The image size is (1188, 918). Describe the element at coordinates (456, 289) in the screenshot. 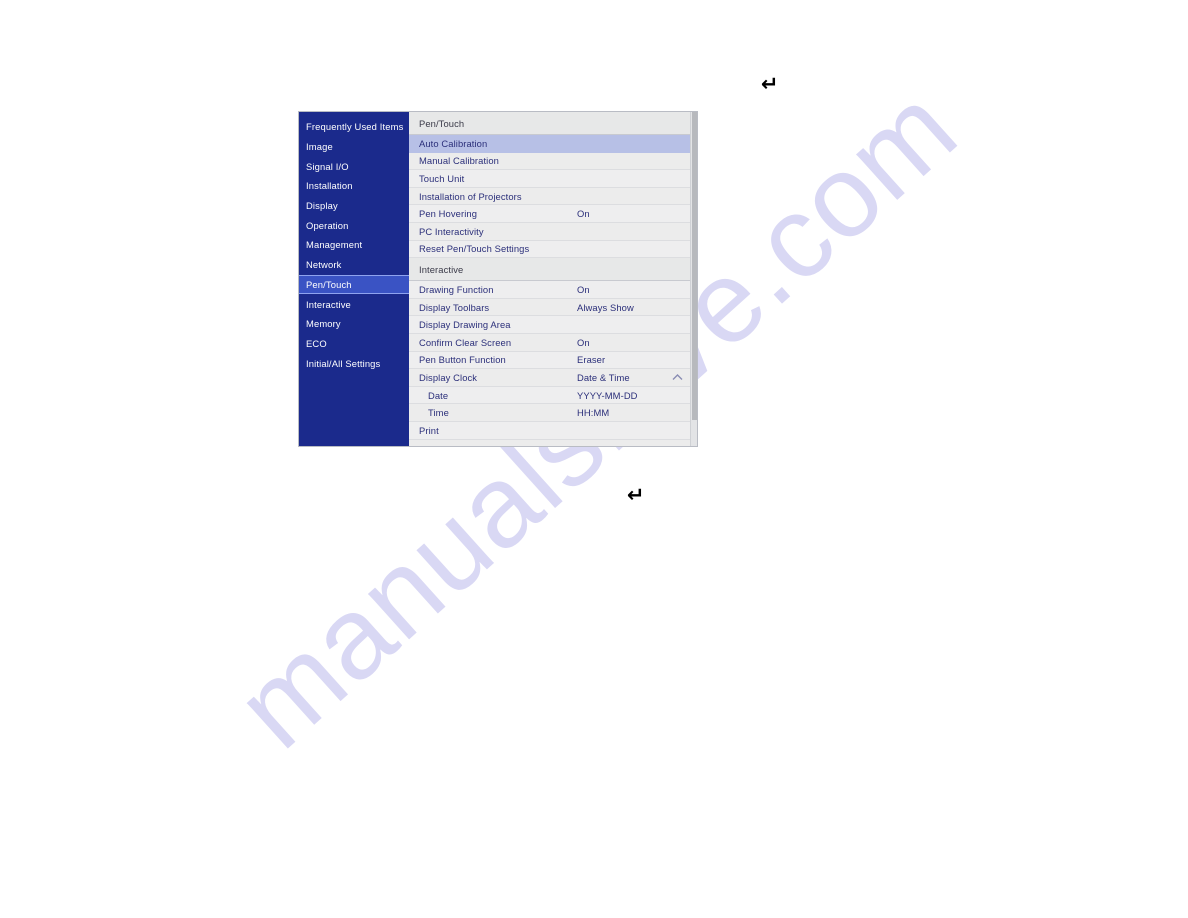

I see `menu-row-label: Drawing Function` at that location.